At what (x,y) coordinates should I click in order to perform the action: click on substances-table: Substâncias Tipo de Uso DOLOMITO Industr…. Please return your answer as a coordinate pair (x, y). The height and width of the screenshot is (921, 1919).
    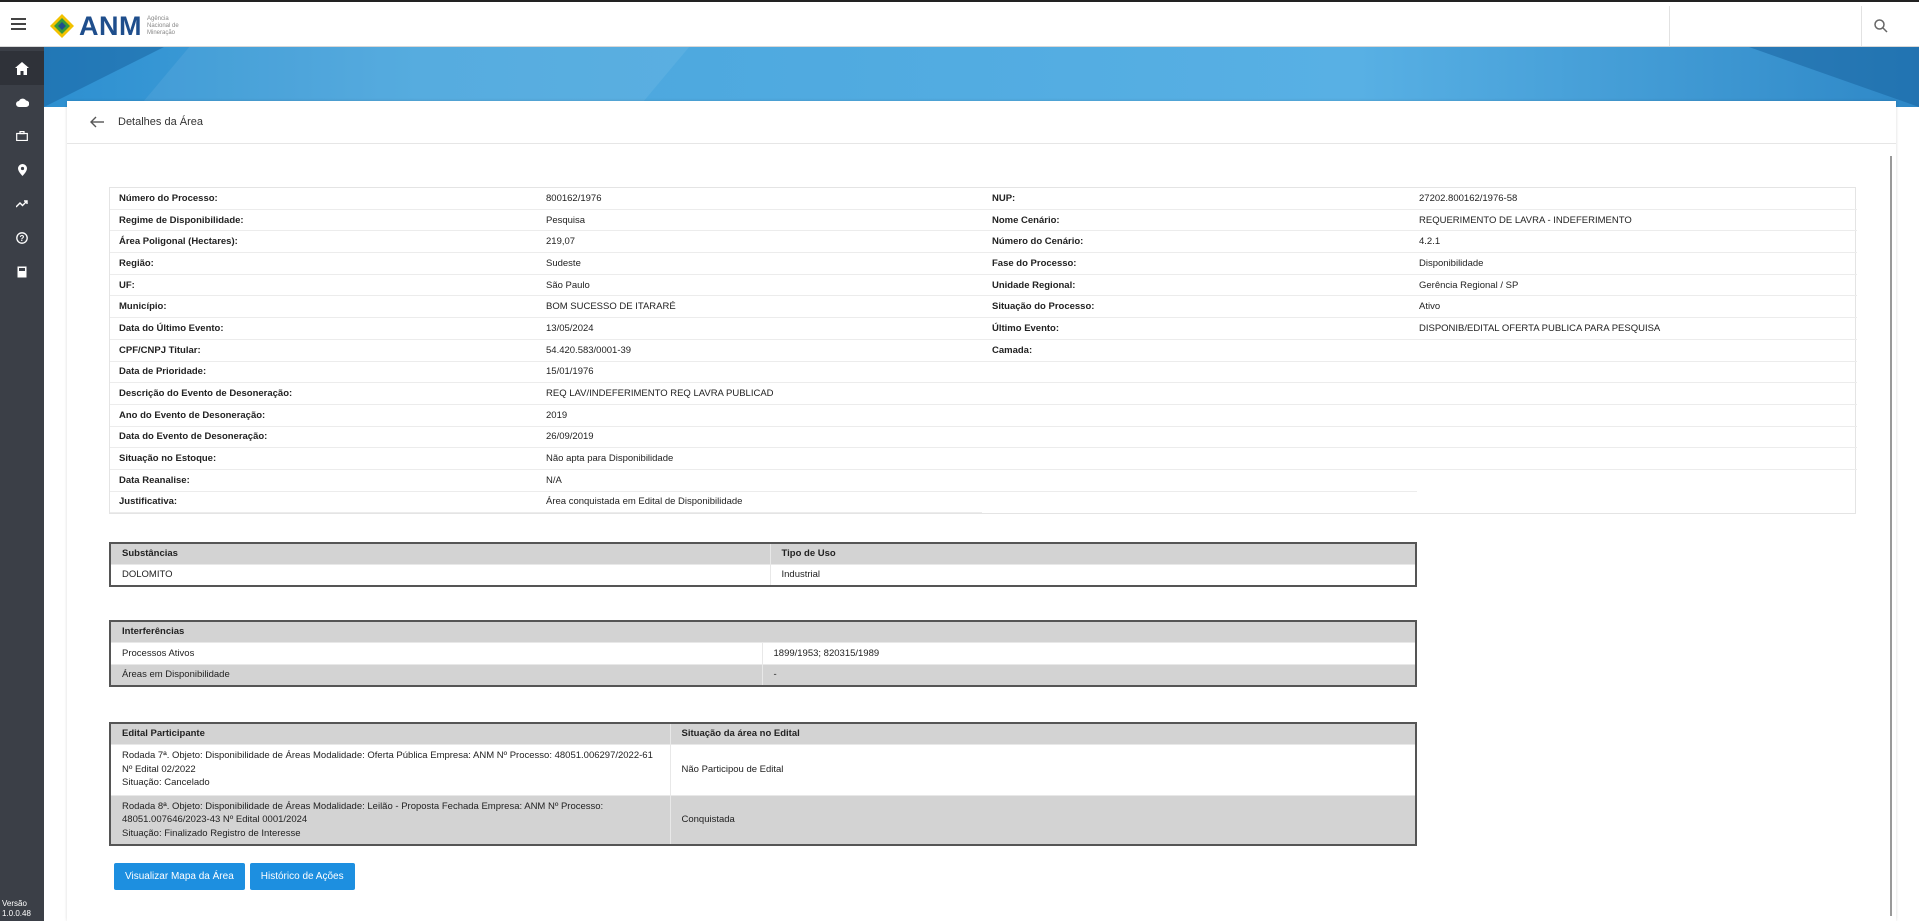
    Looking at the image, I should click on (763, 564).